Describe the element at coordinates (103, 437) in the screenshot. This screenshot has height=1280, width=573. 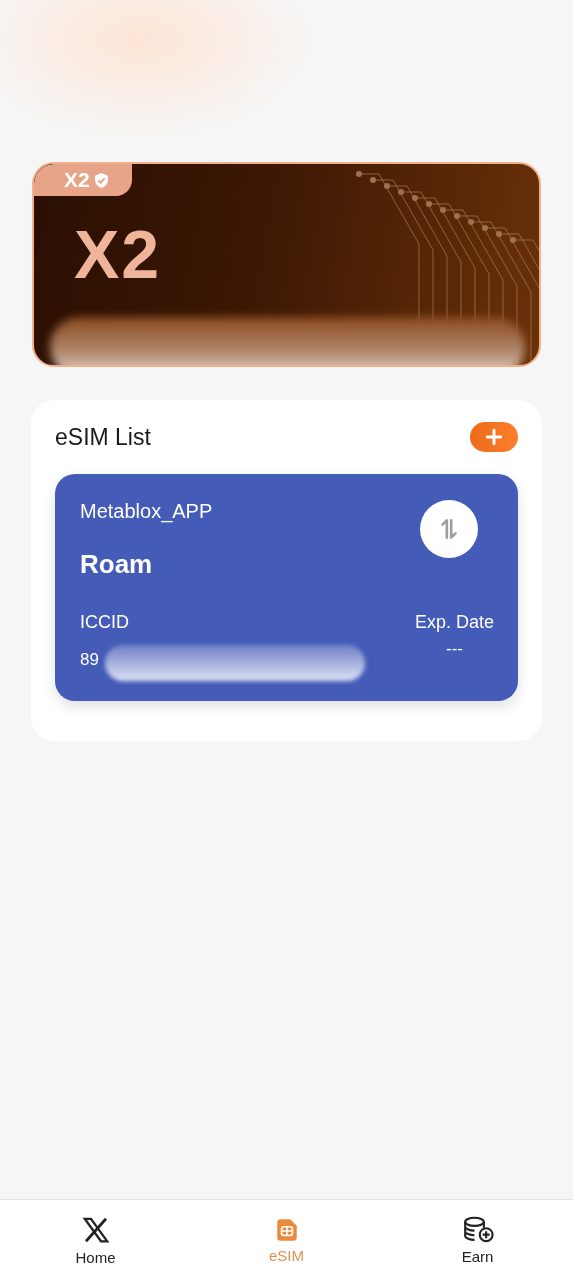
I see `section-title: eSIM List` at that location.